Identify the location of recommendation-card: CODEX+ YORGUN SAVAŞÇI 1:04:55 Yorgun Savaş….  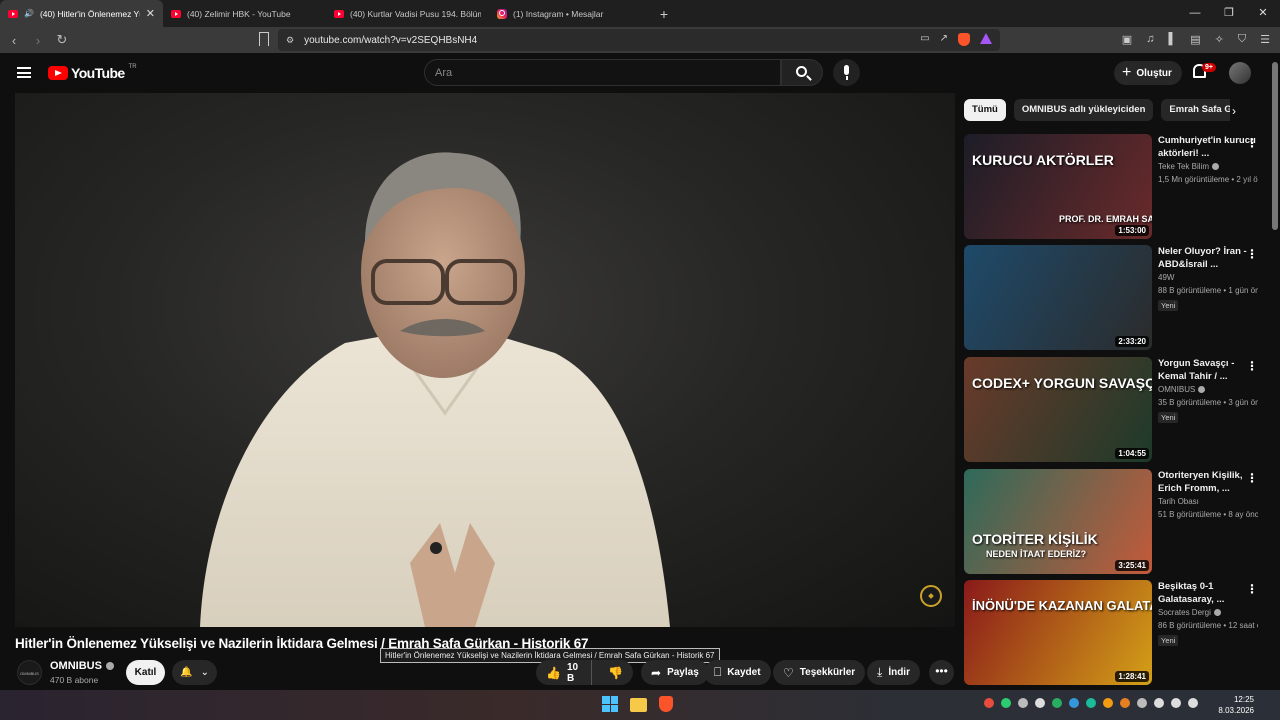
(1114, 409).